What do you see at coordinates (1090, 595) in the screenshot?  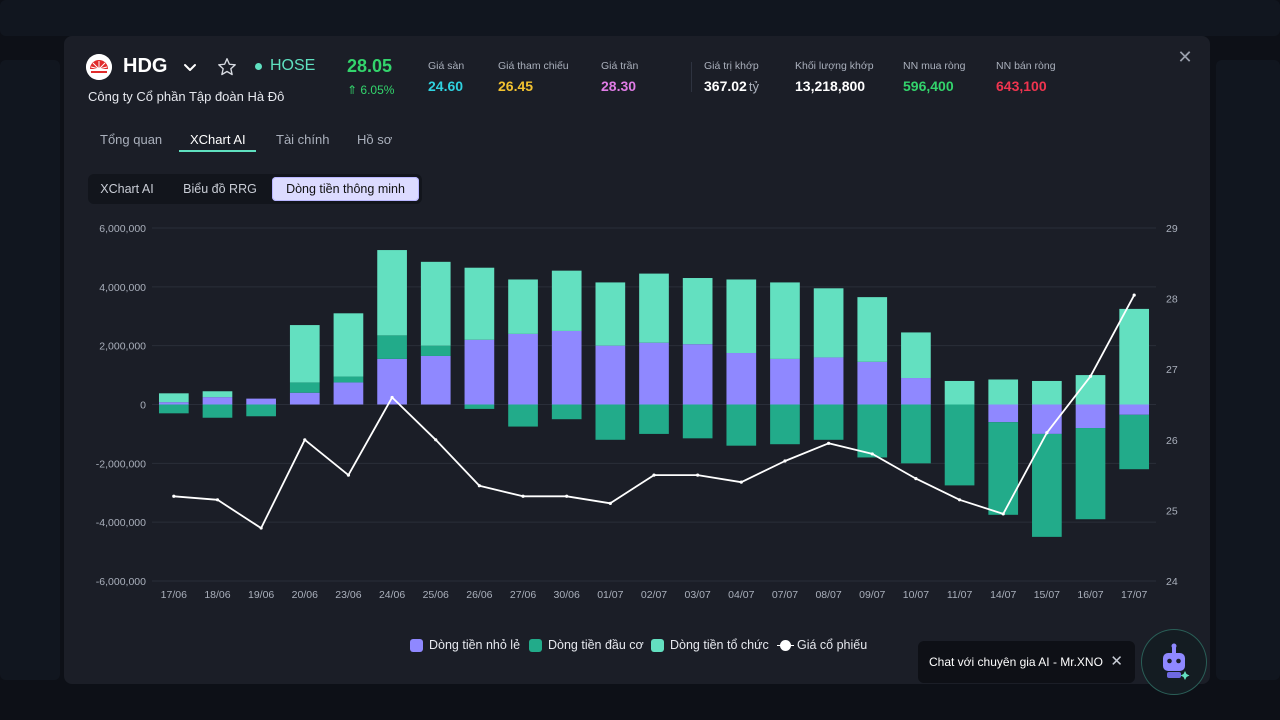 I see `x-axis-tick-label: 16/07` at bounding box center [1090, 595].